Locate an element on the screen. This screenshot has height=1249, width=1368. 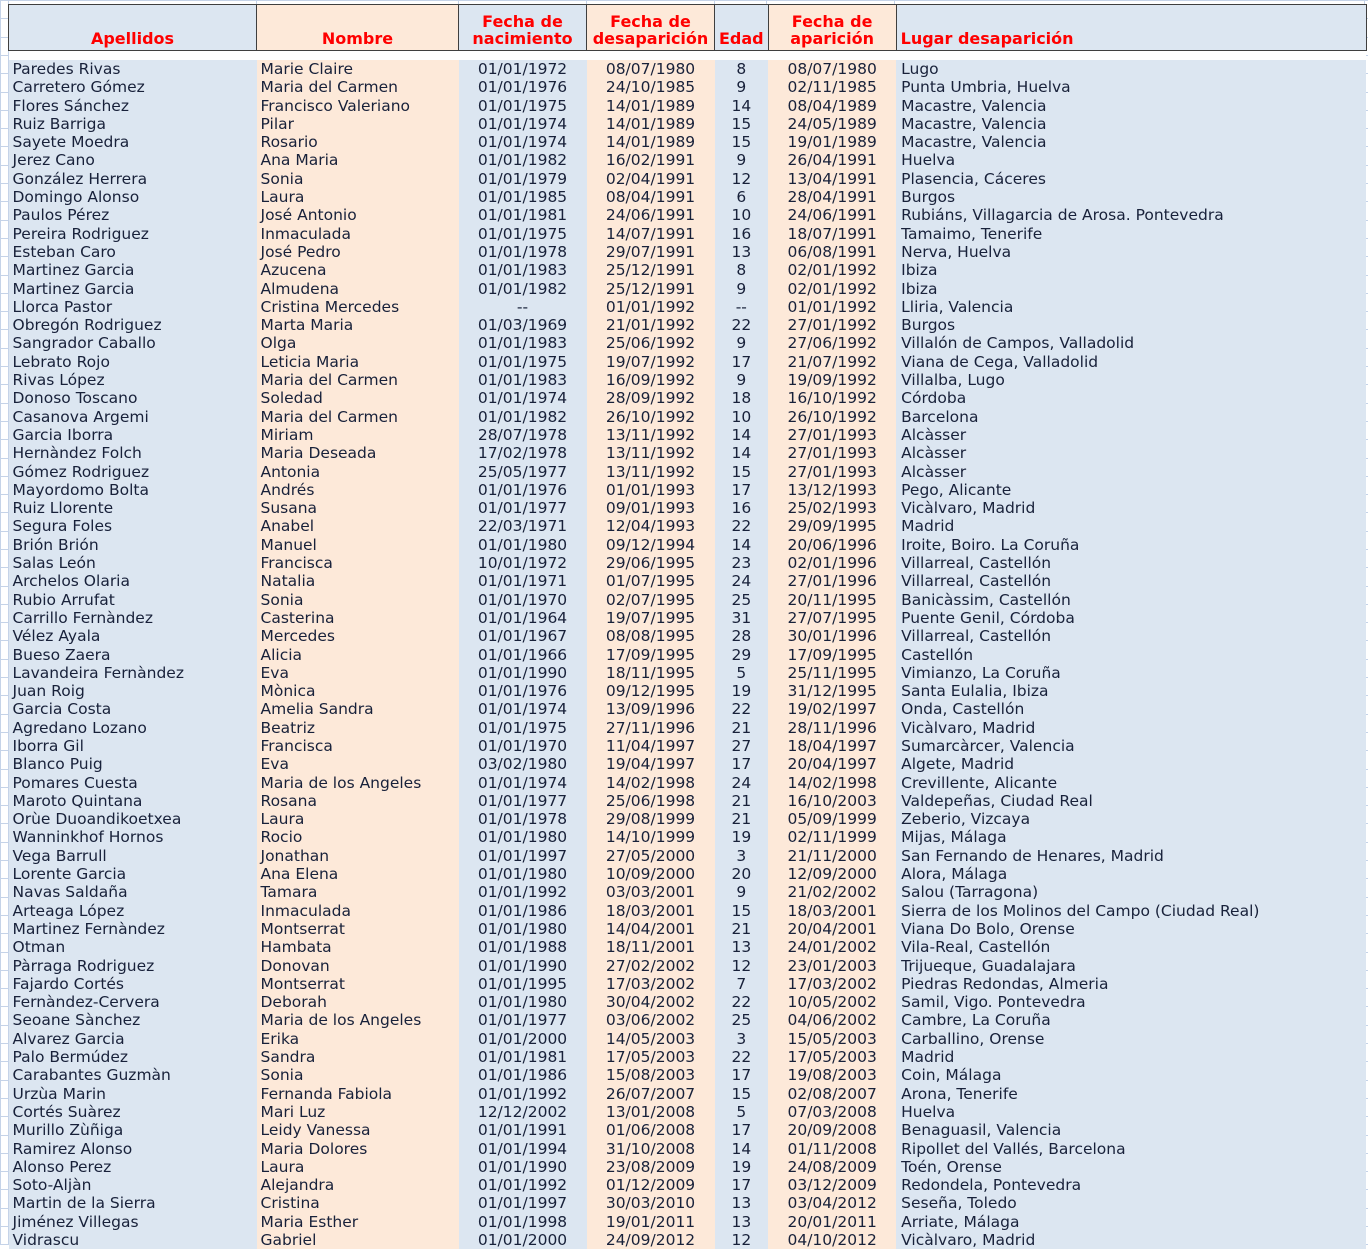
cell-edad: 28 is located at coordinates (742, 636).